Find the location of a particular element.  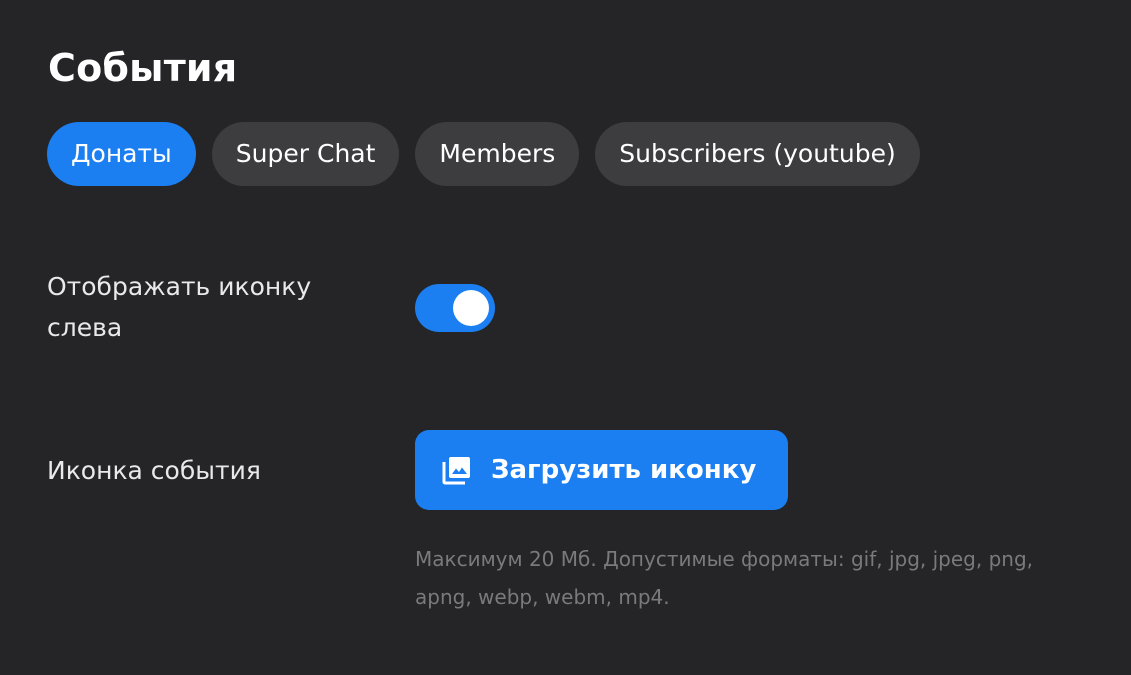

toggle-knob is located at coordinates (471, 308).